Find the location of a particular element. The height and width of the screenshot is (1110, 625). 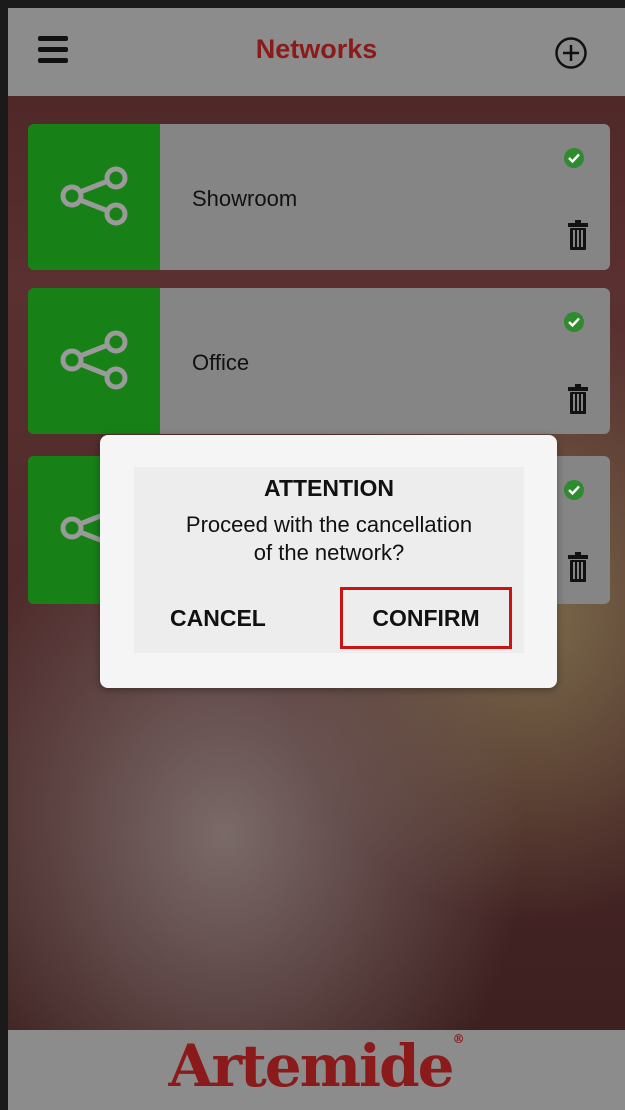

brand-logo: Artemide® is located at coordinates (316, 1066).